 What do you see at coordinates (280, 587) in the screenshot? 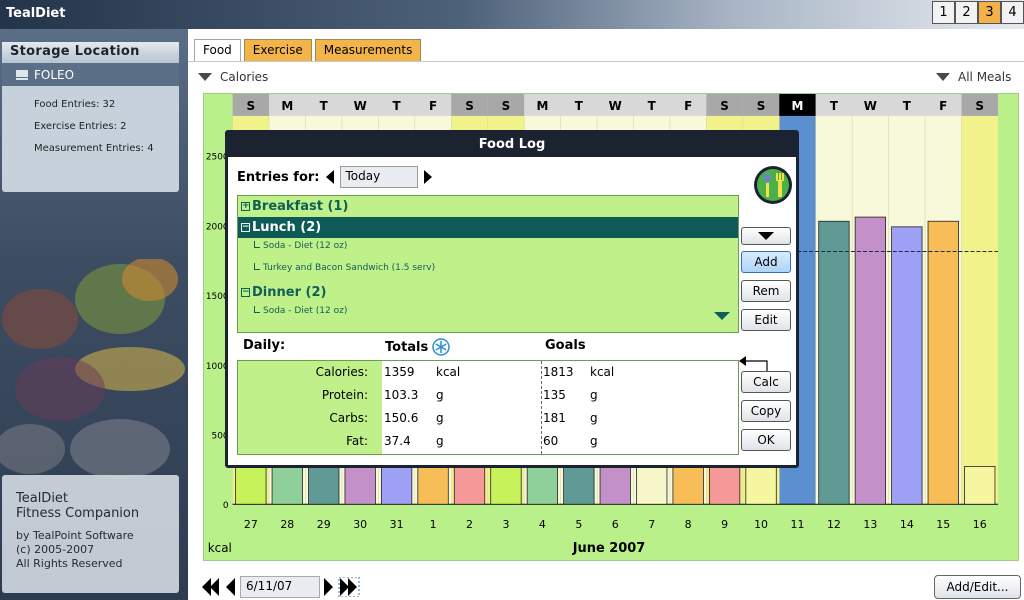
I see `date-field: 6/11/07` at bounding box center [280, 587].